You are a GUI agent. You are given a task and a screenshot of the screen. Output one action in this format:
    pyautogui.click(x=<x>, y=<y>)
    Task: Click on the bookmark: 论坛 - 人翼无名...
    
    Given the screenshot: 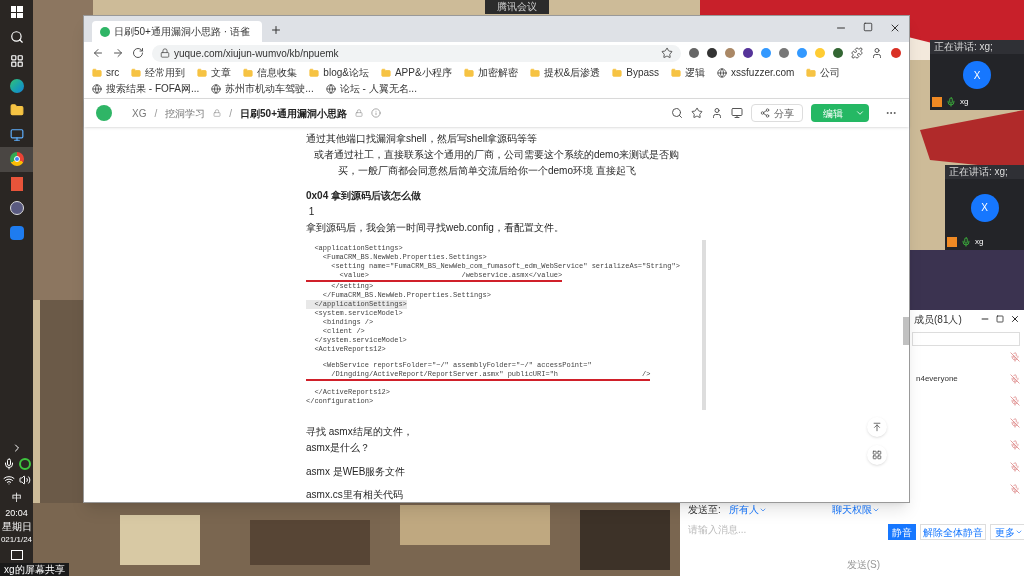 What is the action you would take?
    pyautogui.click(x=371, y=89)
    